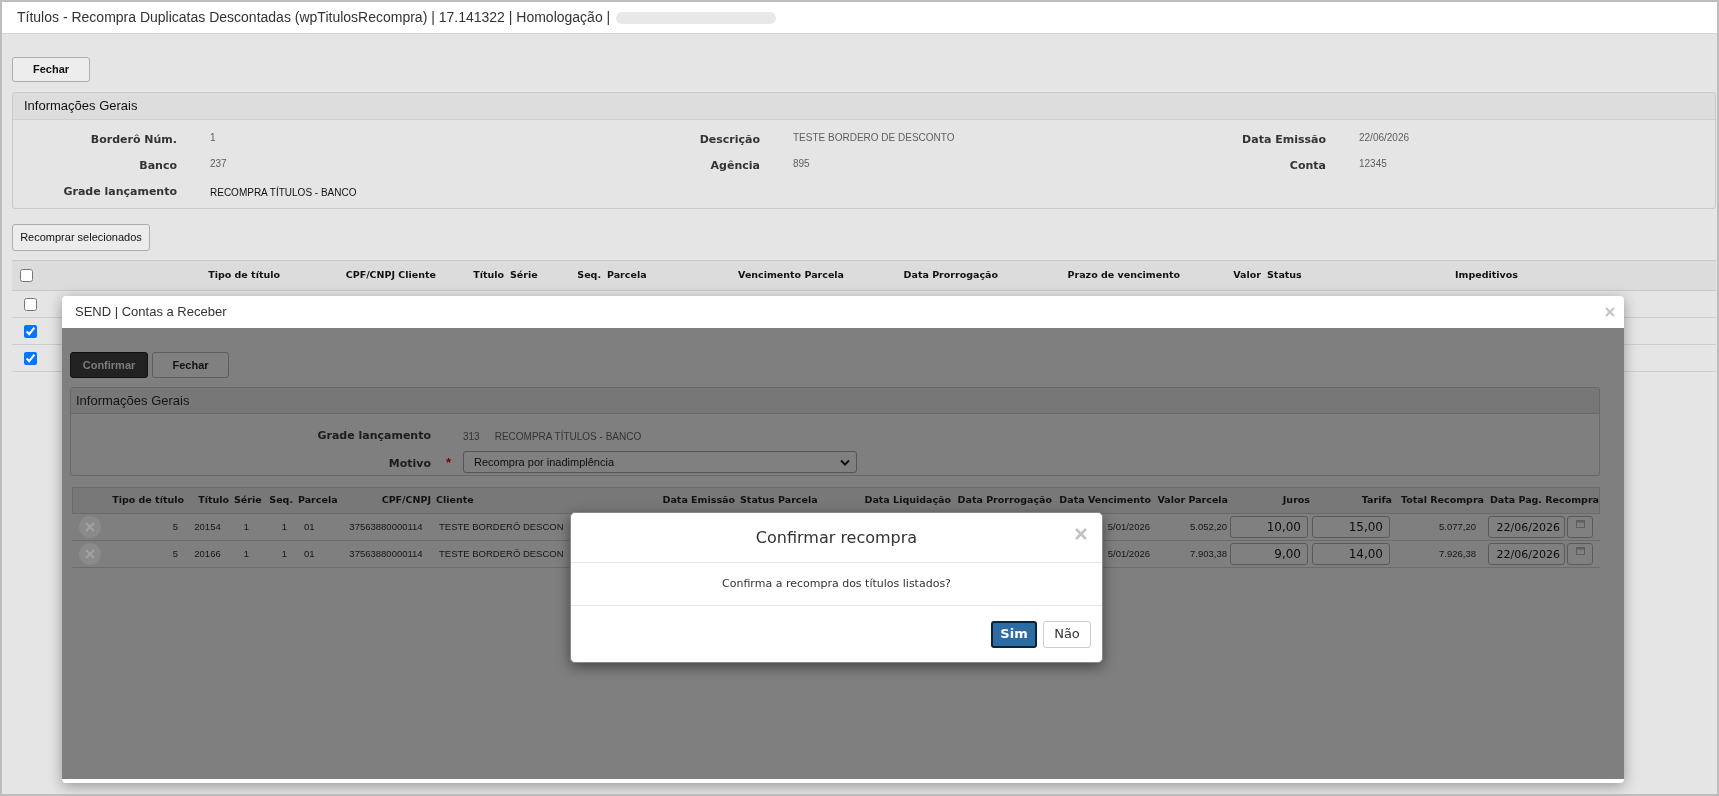 Image resolution: width=1719 pixels, height=796 pixels. I want to click on confirm-button: Confirmar, so click(109, 365).